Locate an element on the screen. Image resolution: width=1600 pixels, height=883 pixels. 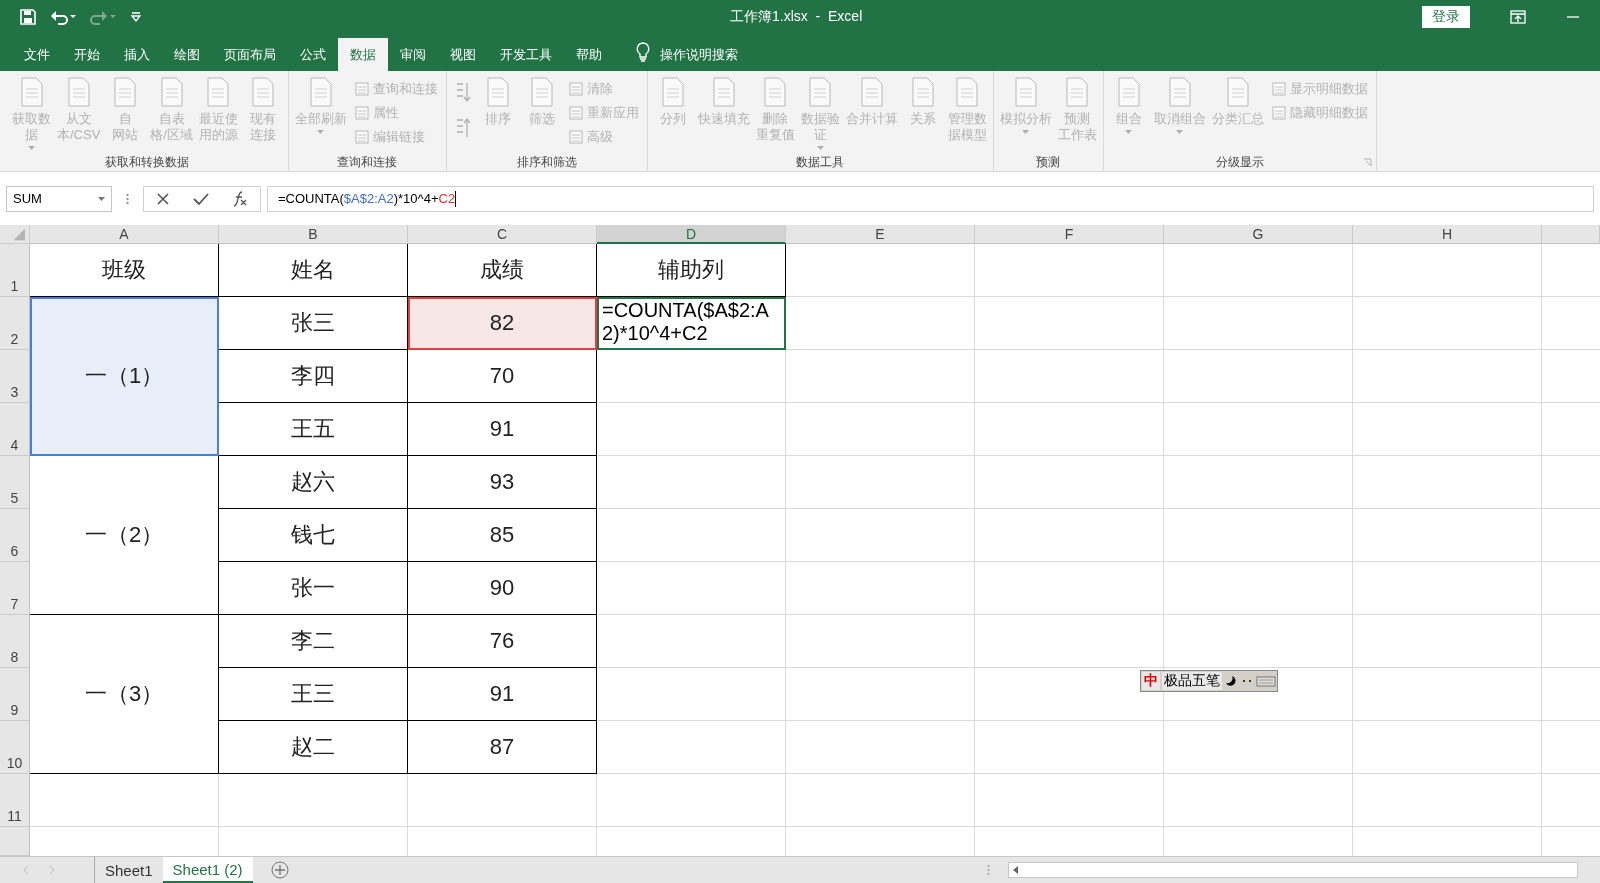
moon-icon is located at coordinates (1231, 681).